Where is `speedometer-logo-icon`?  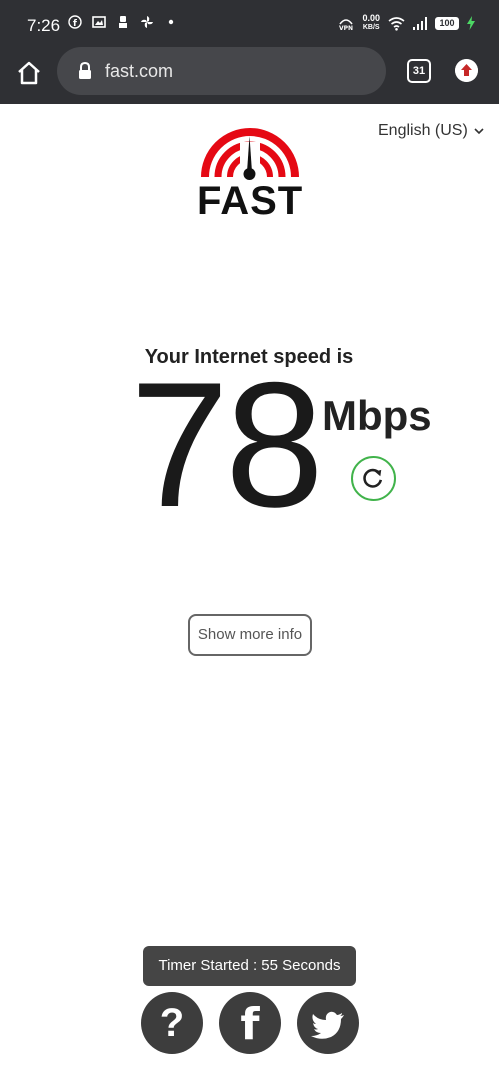 speedometer-logo-icon is located at coordinates (250, 155).